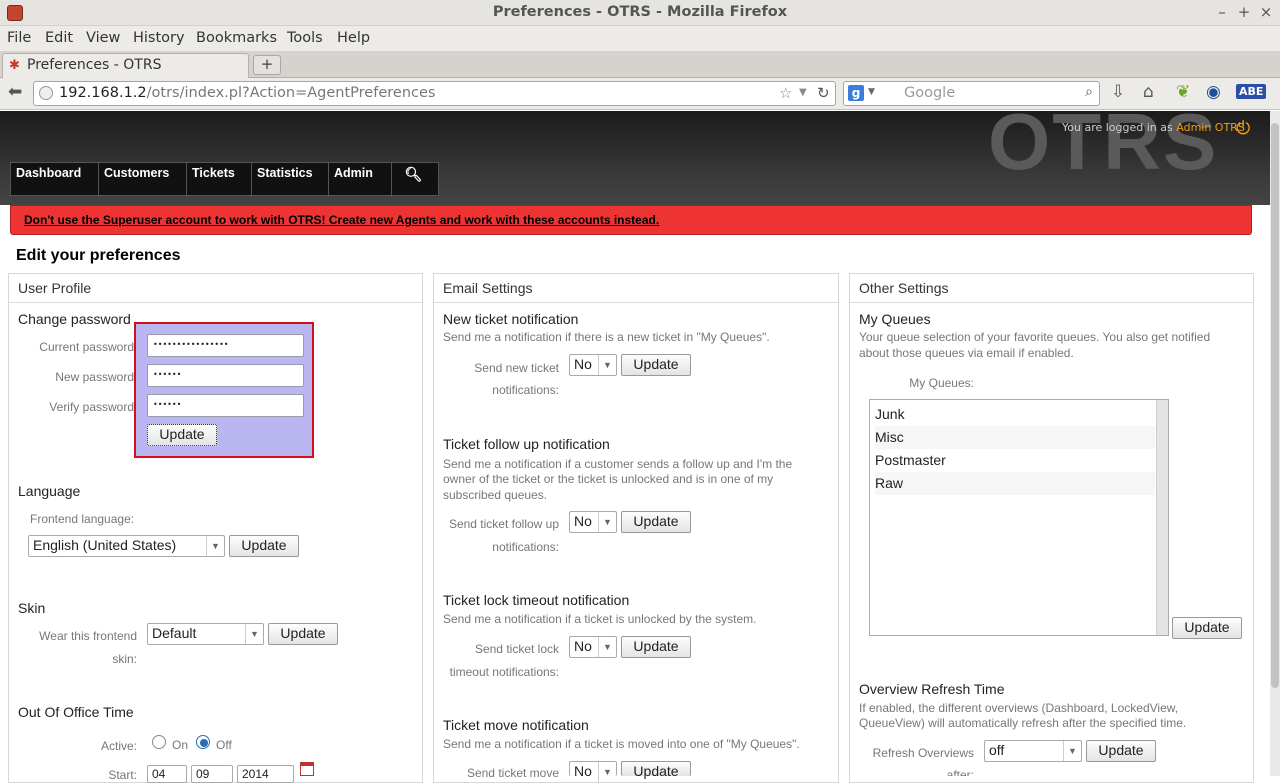  What do you see at coordinates (1210, 127) in the screenshot?
I see `logged-in-user-link: Admin OTRS` at bounding box center [1210, 127].